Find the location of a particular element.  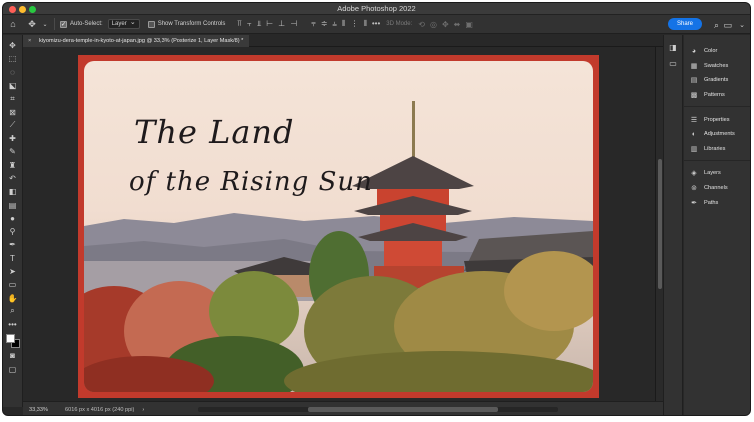

auto-select-label: Auto-Select: is located at coordinates (86, 24).